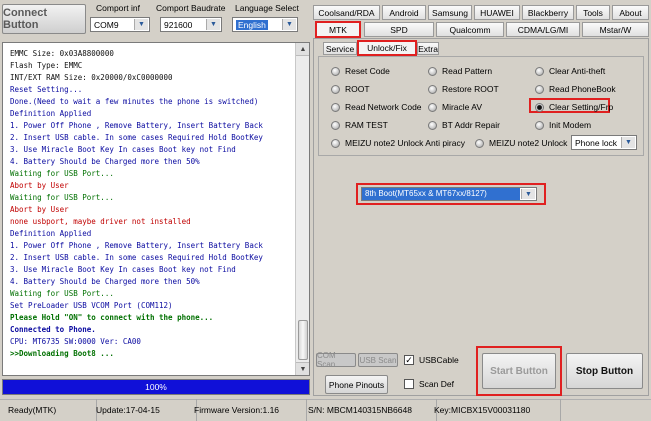  What do you see at coordinates (615, 29) in the screenshot?
I see `tab-mstar-w: Mstar/W` at bounding box center [615, 29].